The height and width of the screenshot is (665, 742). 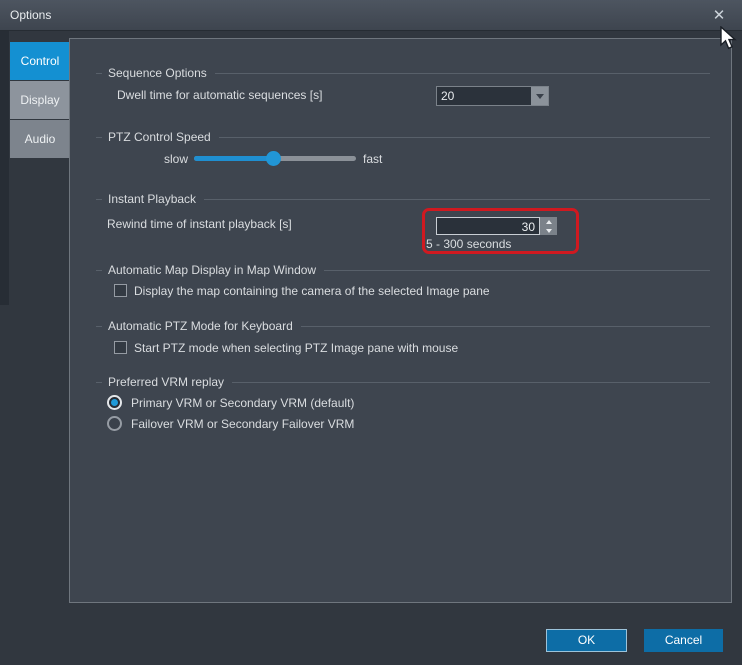 What do you see at coordinates (200, 326) in the screenshot?
I see `section-title: Automatic PTZ Mode for Keyboard` at bounding box center [200, 326].